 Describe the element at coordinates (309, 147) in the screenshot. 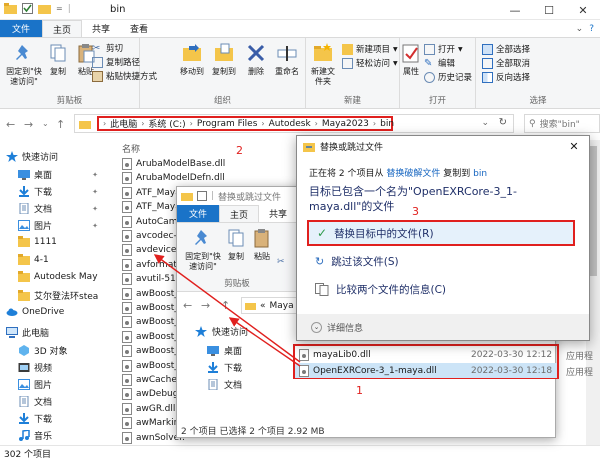

I see `copy-progress-icon` at that location.